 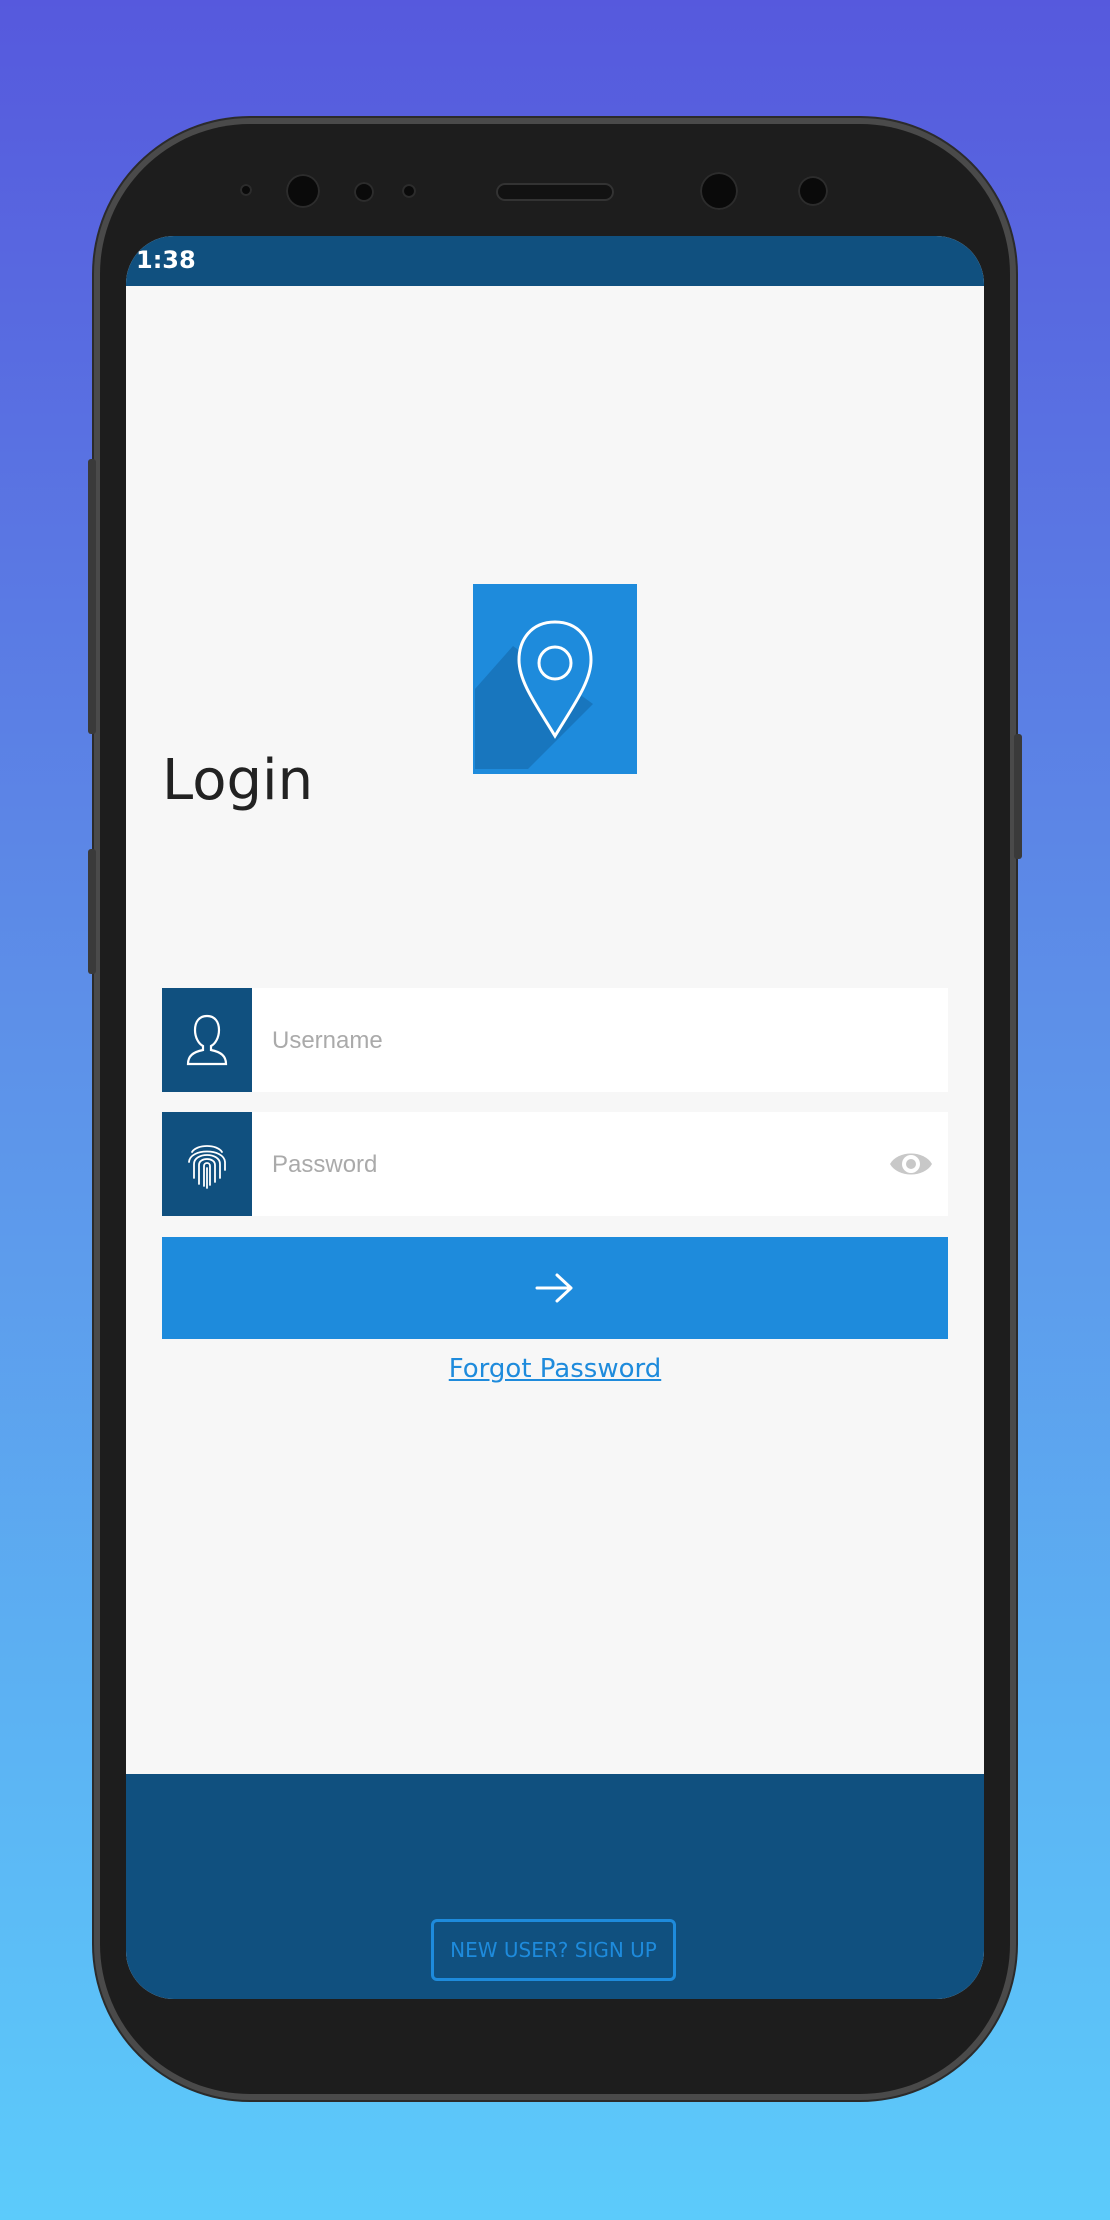 I want to click on status-bar: 1:38, so click(x=555, y=261).